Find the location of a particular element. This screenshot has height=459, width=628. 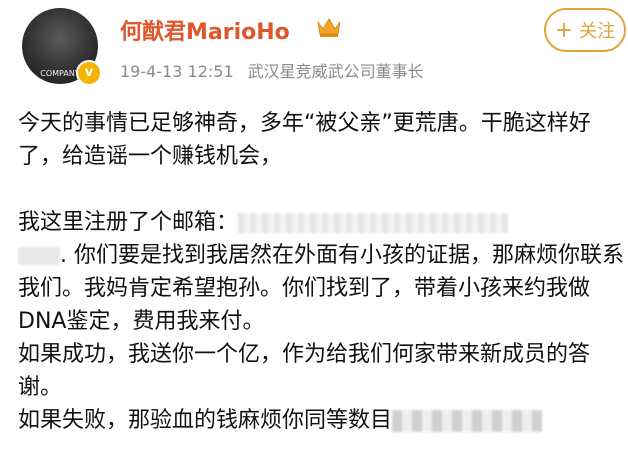

blurred-email-domain is located at coordinates (39, 256).